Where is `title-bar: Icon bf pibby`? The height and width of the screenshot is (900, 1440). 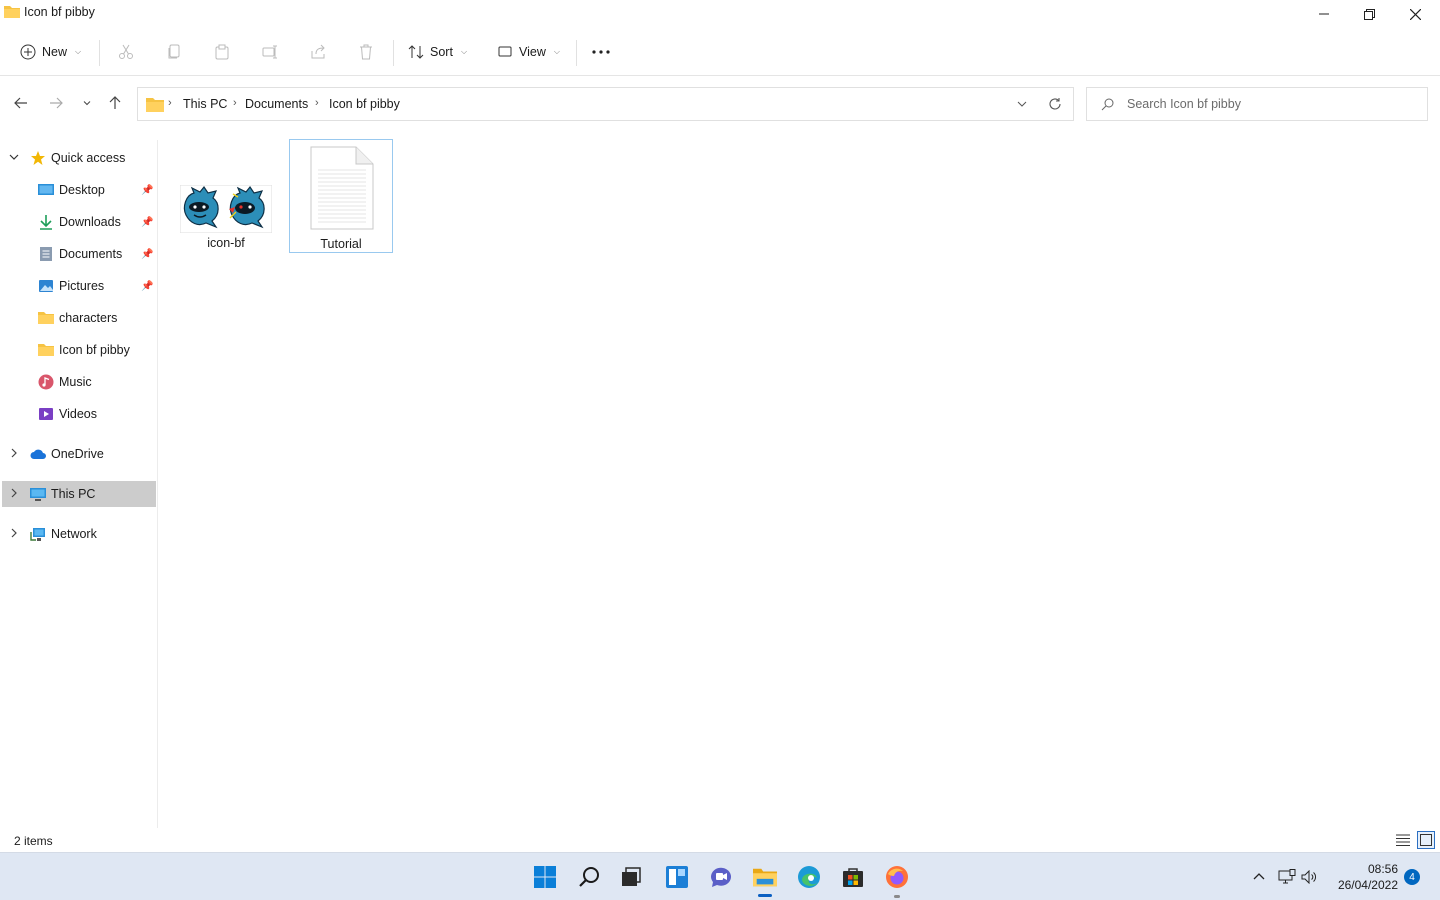
title-bar: Icon bf pibby is located at coordinates (720, 14).